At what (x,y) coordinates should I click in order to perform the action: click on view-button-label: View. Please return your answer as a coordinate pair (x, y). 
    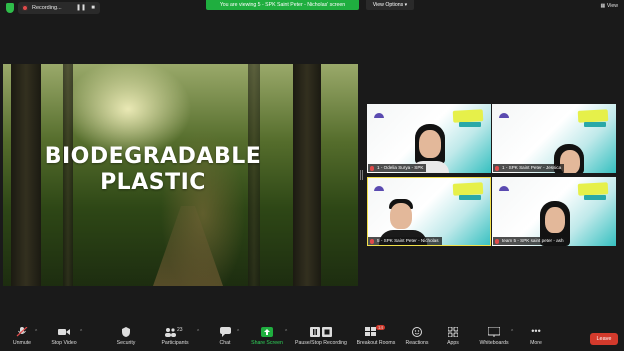
    Looking at the image, I should click on (612, 6).